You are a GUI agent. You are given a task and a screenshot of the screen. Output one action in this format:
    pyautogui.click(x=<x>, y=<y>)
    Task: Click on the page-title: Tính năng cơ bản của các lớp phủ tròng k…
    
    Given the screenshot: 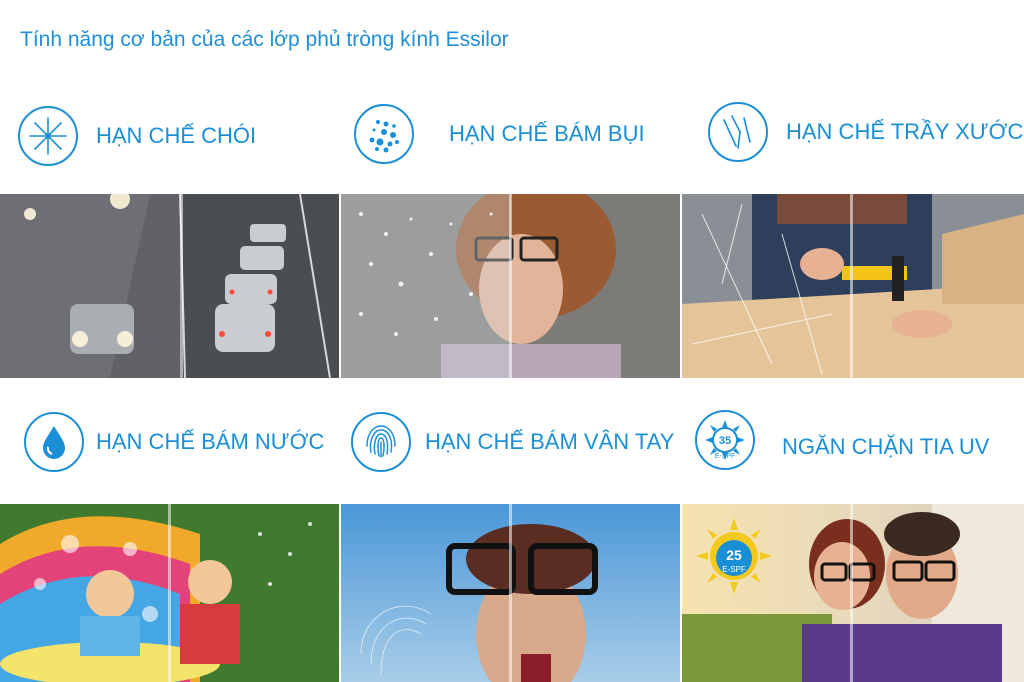 What is the action you would take?
    pyautogui.click(x=264, y=39)
    